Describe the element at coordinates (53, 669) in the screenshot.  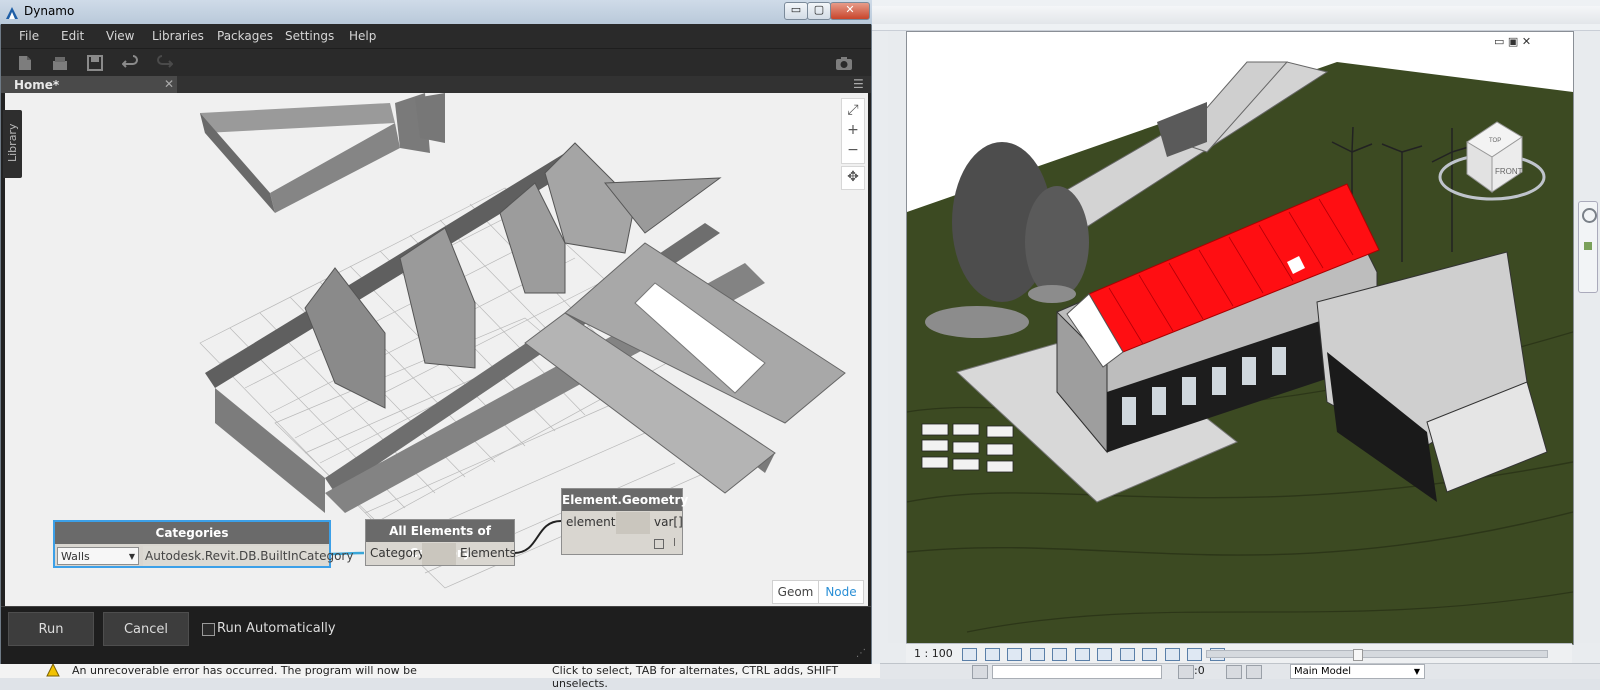
I see `warning-icon` at that location.